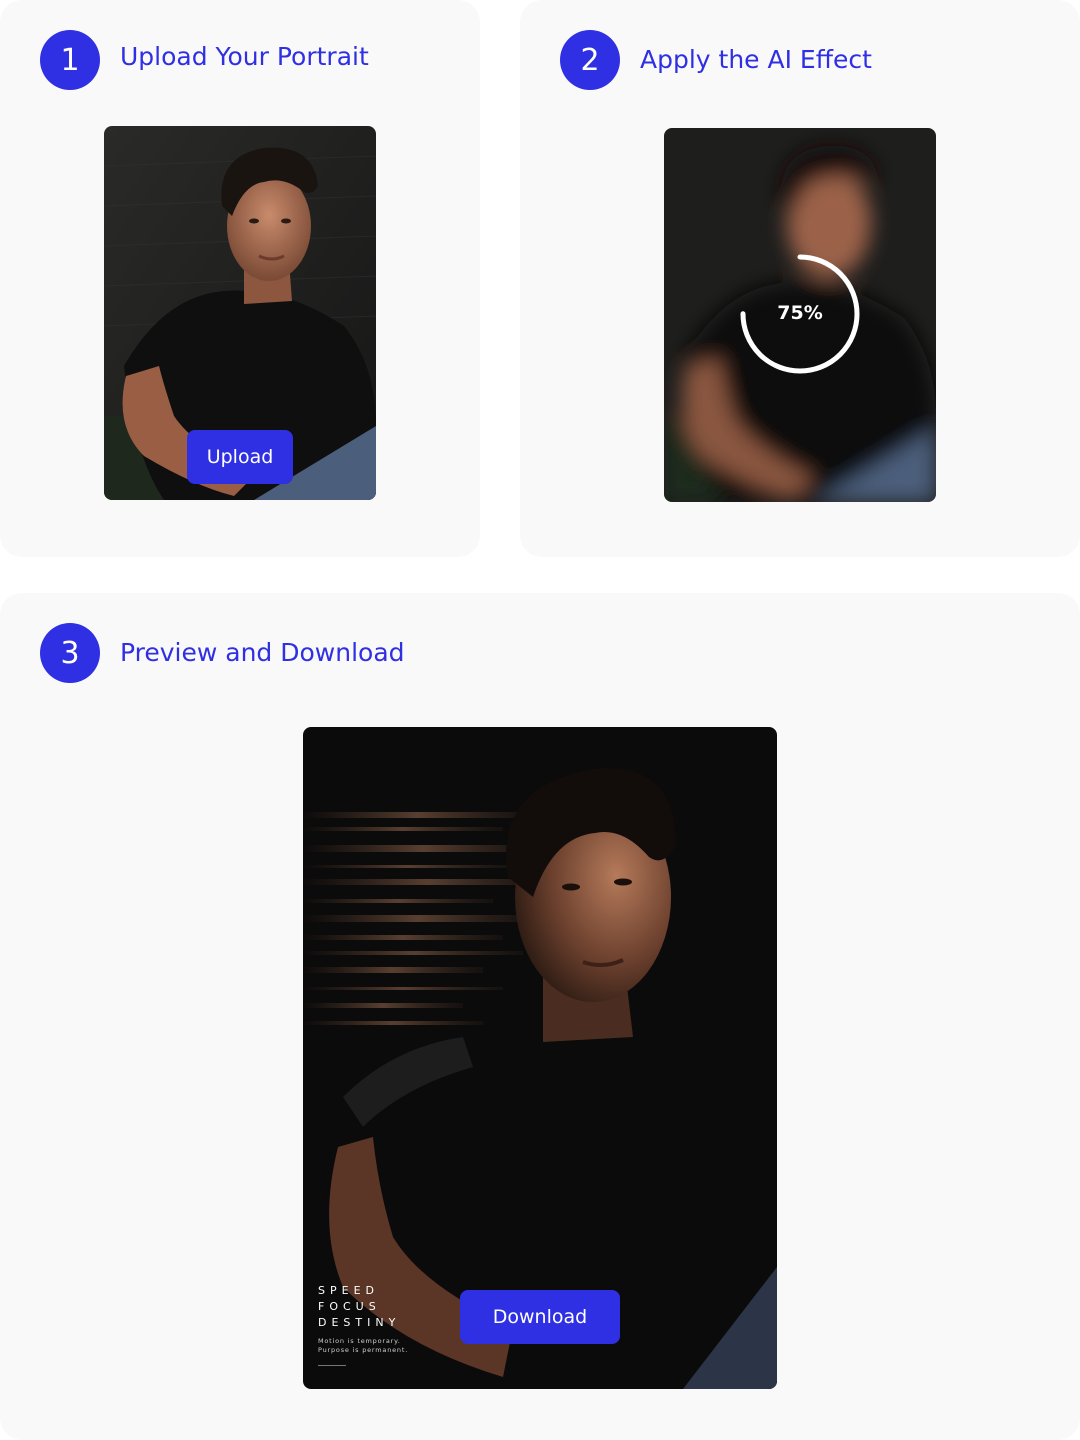 This screenshot has width=1080, height=1440. What do you see at coordinates (800, 313) in the screenshot?
I see `progress-percentage: 75%` at bounding box center [800, 313].